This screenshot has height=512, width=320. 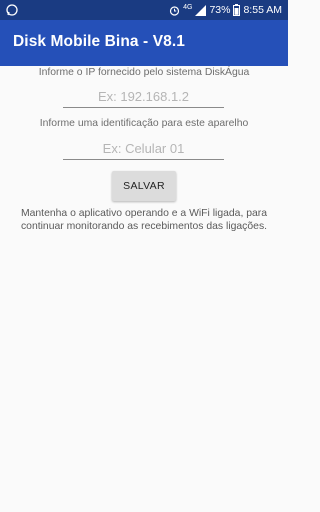 I want to click on app-bar: Disk Mobile Bina - V8.1, so click(x=144, y=43).